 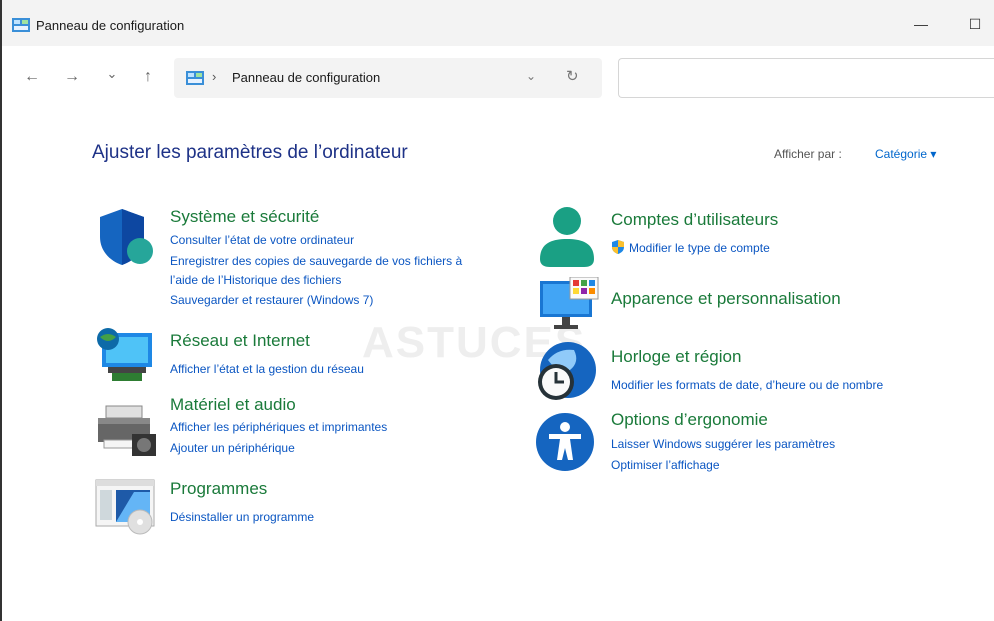 I want to click on clock-globe-icon, so click(x=567, y=371).